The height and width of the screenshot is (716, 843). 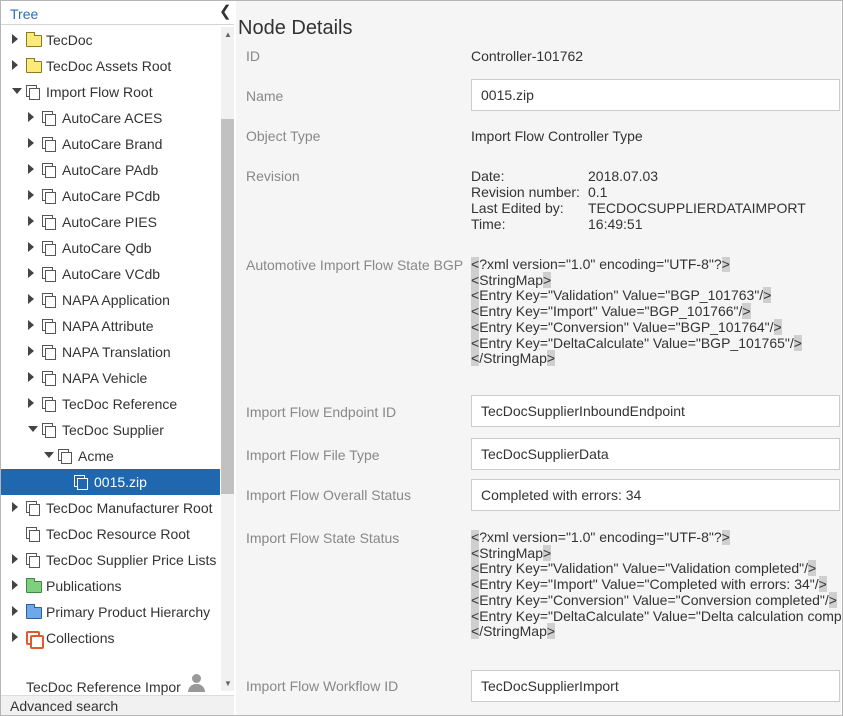 I want to click on tree-item: TecDoc Manufacturer Root, so click(x=110, y=508).